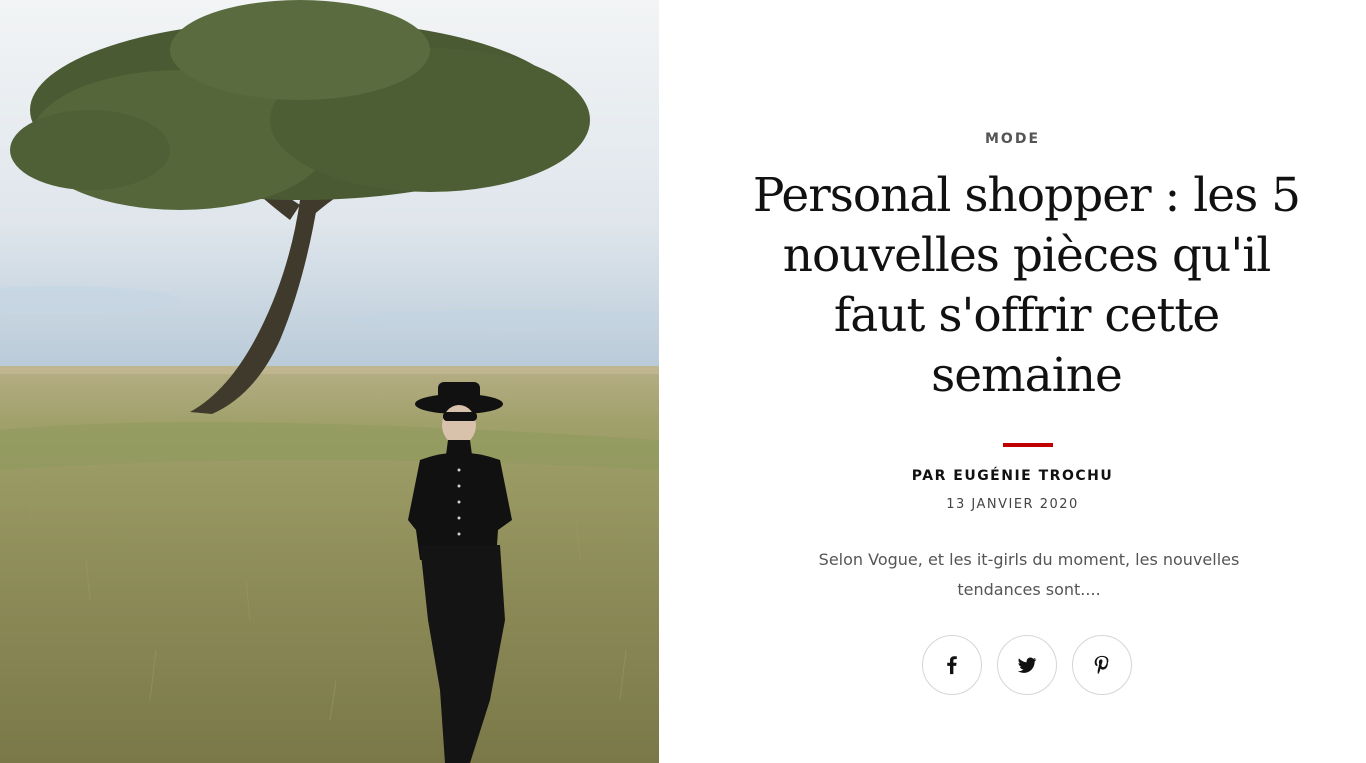 Image resolution: width=1366 pixels, height=763 pixels. Describe the element at coordinates (1012, 139) in the screenshot. I see `category-label: MODE` at that location.